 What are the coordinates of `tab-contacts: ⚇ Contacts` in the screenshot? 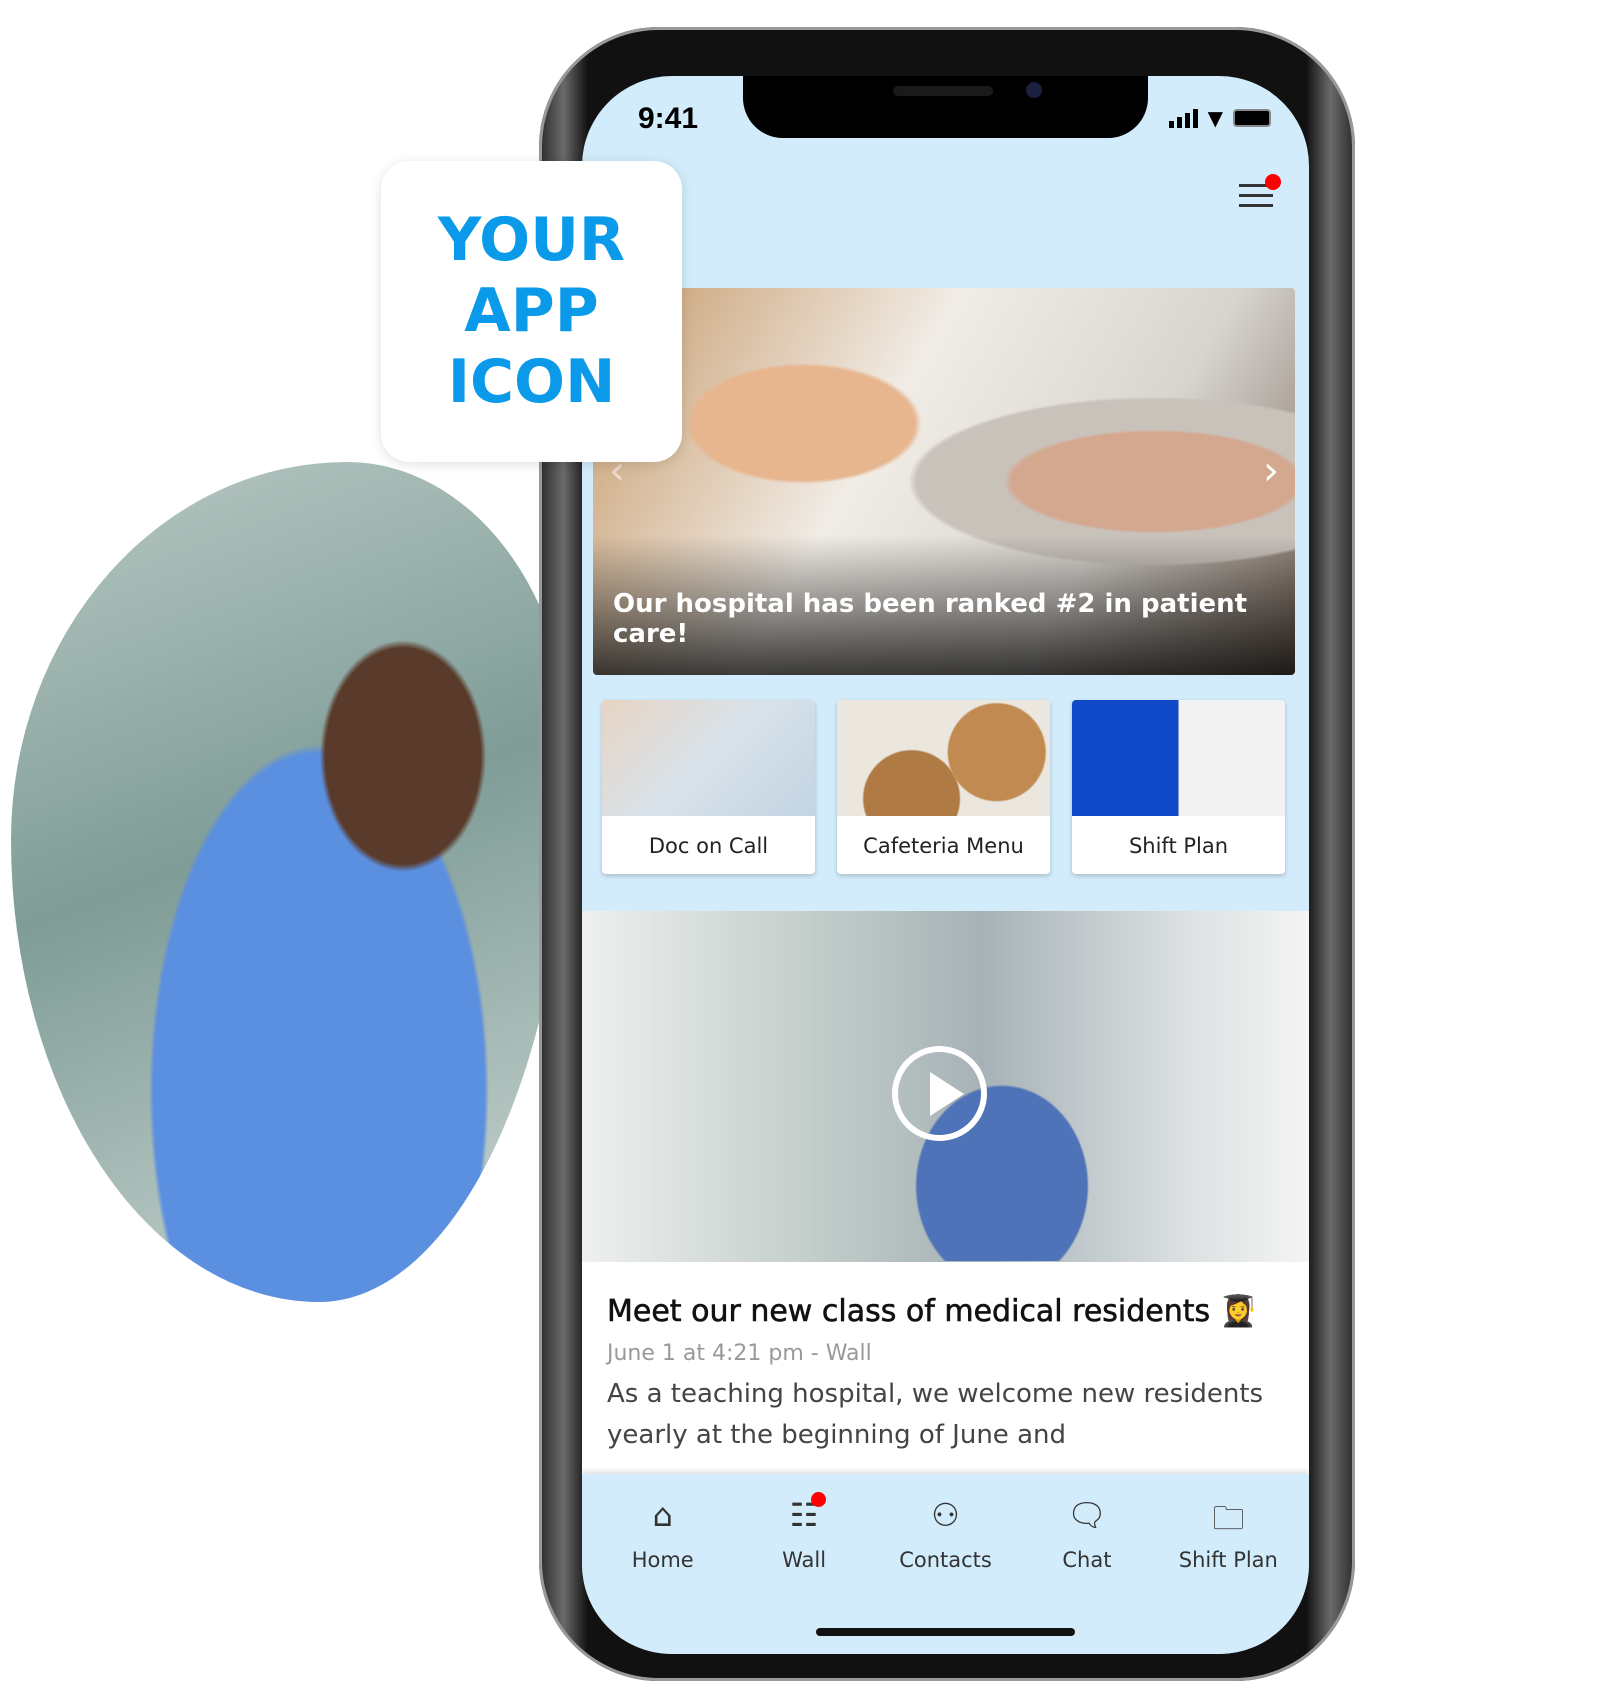 It's located at (945, 1564).